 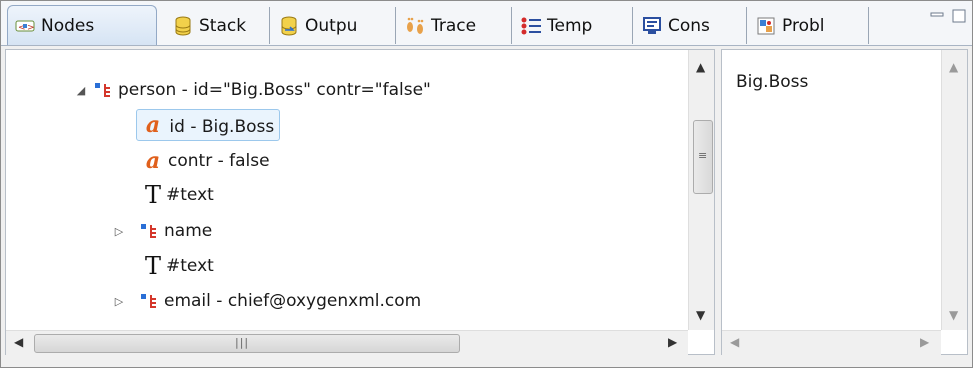 I want to click on tab-nodes-label: Nodes, so click(x=68, y=25).